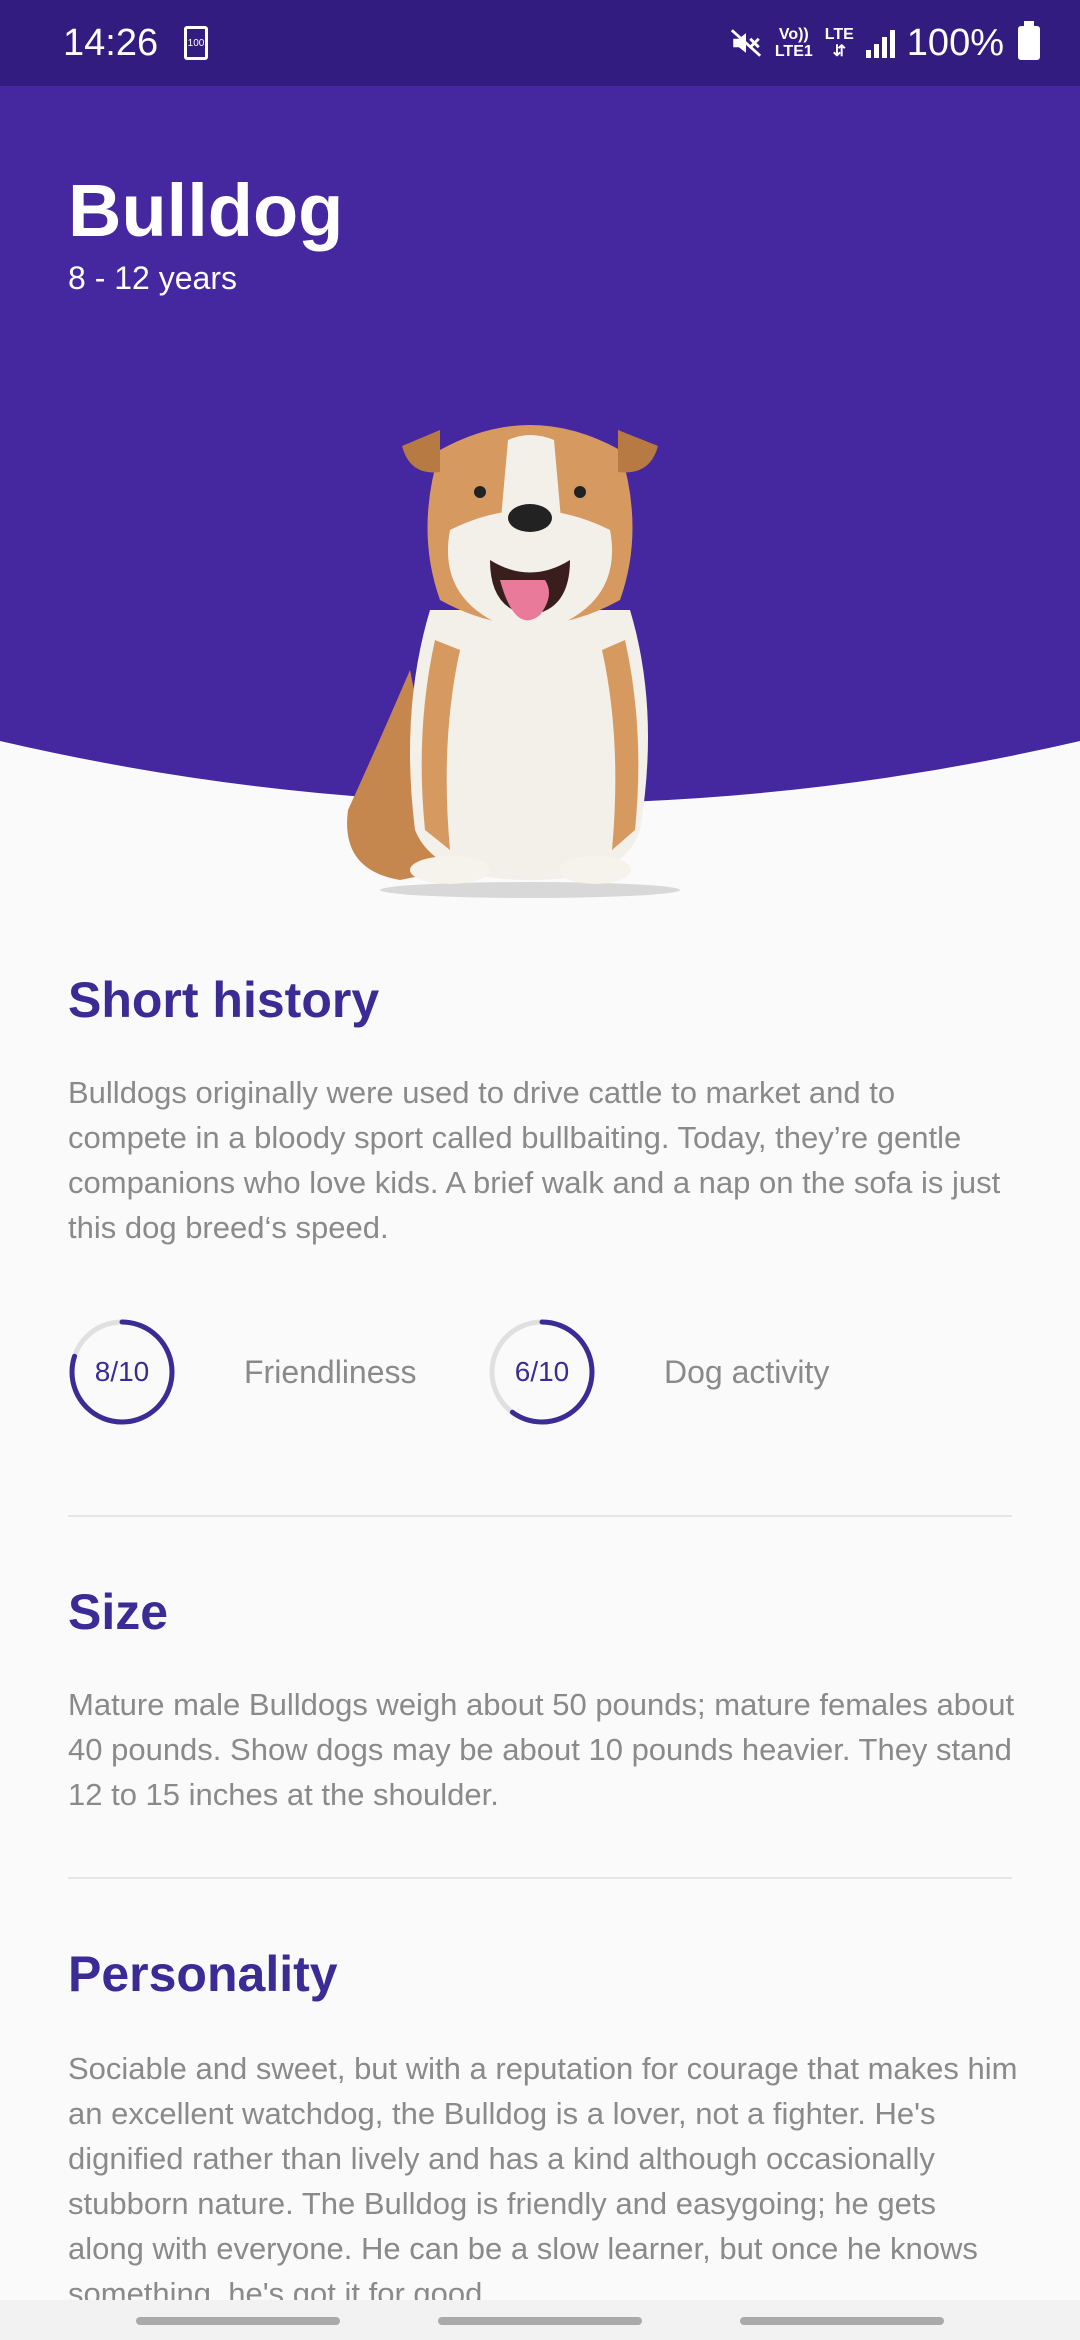 This screenshot has height=2340, width=1080. I want to click on size-title: Size, so click(118, 1612).